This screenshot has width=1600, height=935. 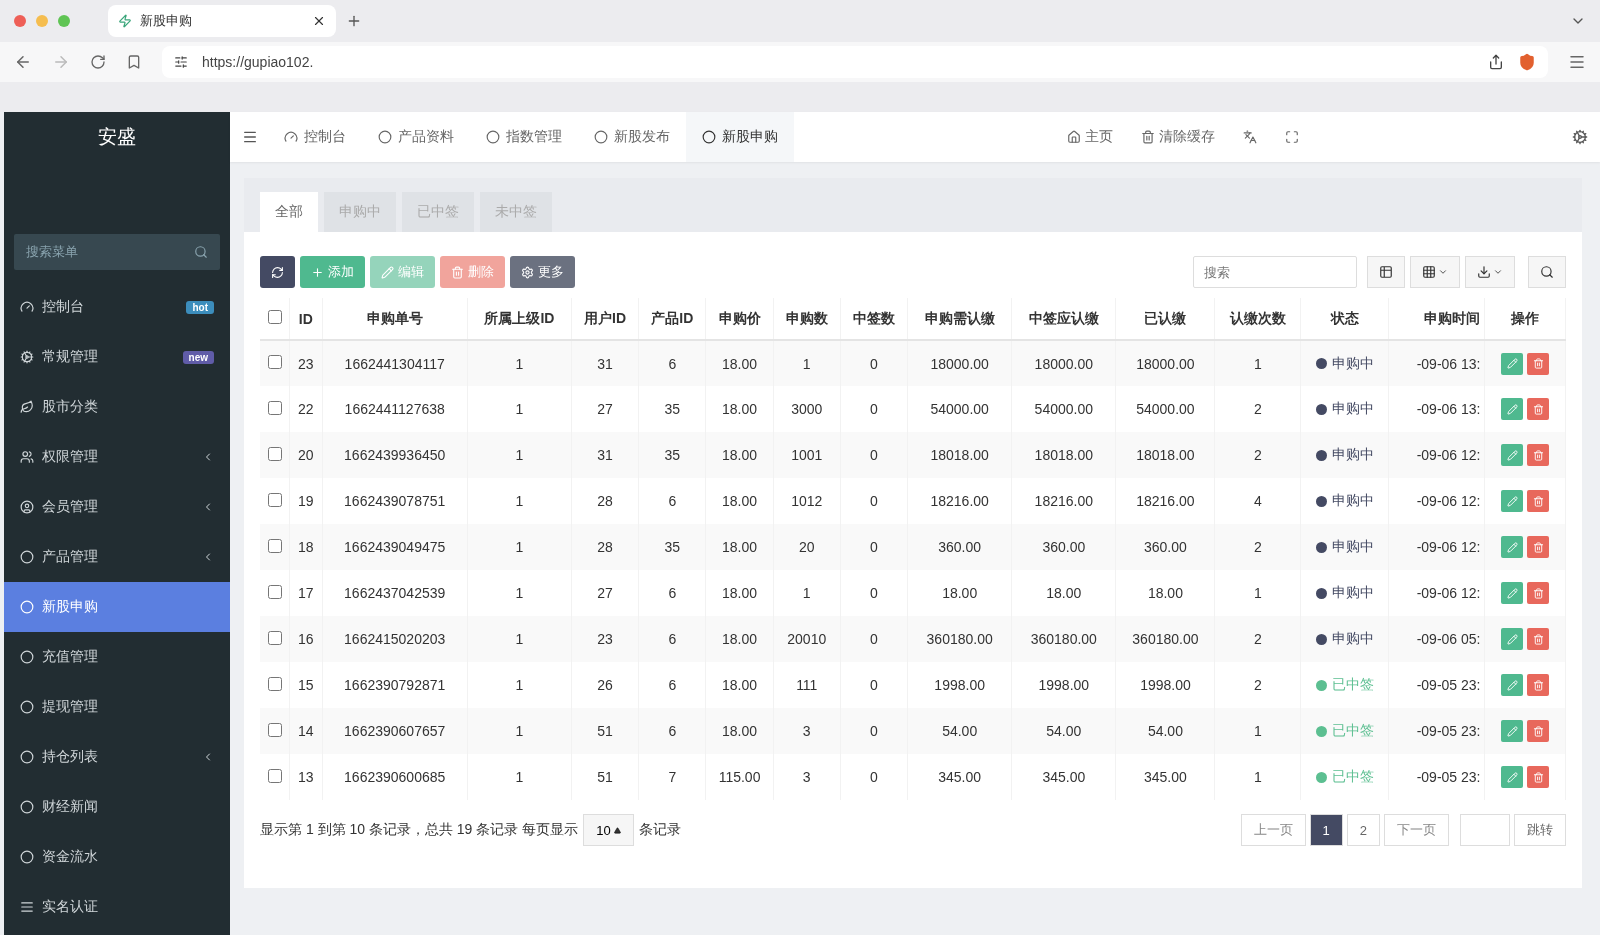 What do you see at coordinates (315, 137) in the screenshot?
I see `nav-tab: 控制台` at bounding box center [315, 137].